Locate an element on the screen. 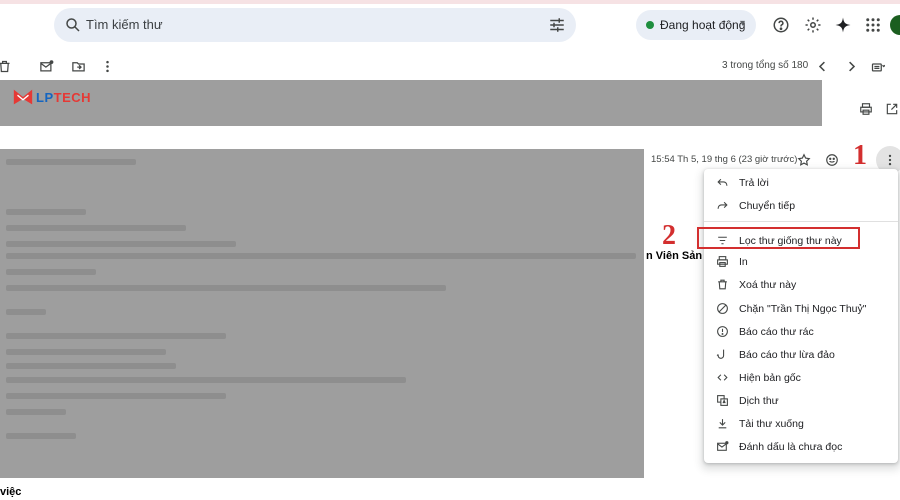 The image size is (900, 500). menu-item-report-spam: Báo cáo thư rác is located at coordinates (801, 331).